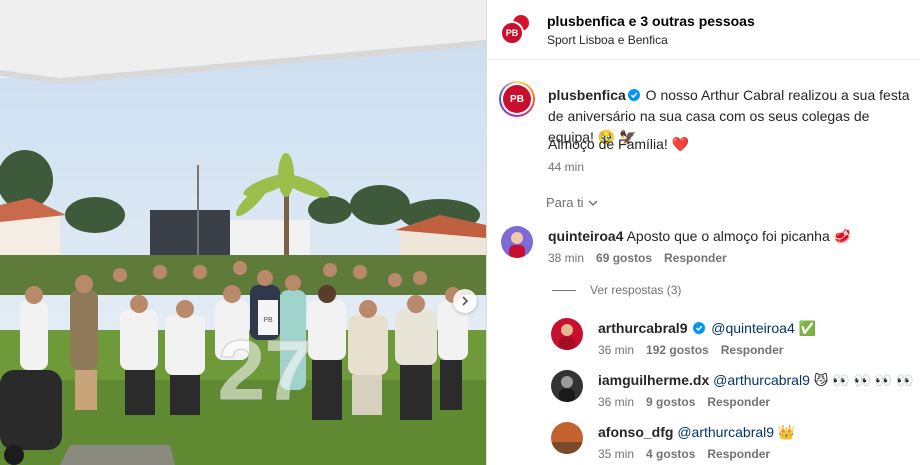 This screenshot has height=465, width=920. Describe the element at coordinates (564, 290) in the screenshot. I see `replies-line` at that location.